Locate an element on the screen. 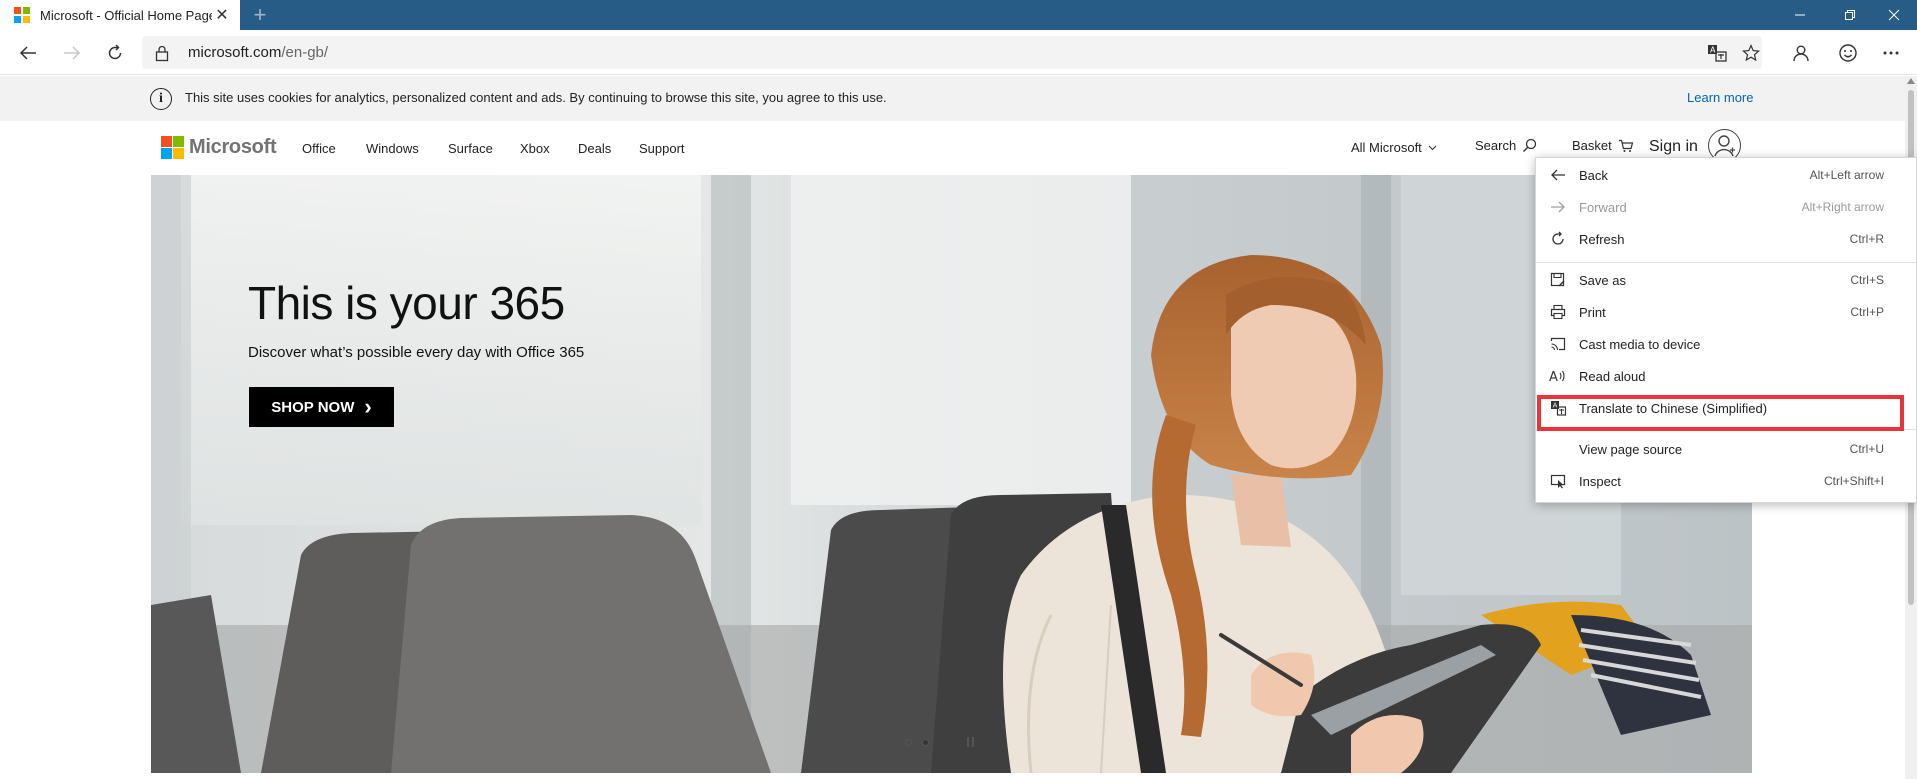 The height and width of the screenshot is (779, 1917). translate-highlight-box is located at coordinates (1720, 413).